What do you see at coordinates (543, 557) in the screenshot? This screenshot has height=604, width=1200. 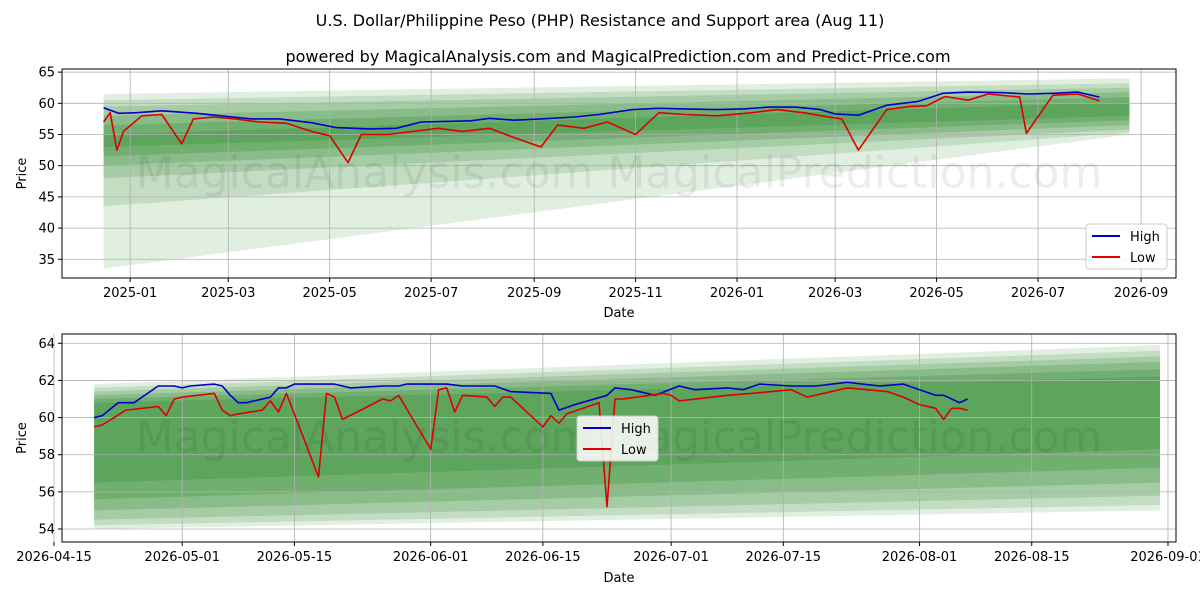 I see `x-tick-label: 2026-06-15` at bounding box center [543, 557].